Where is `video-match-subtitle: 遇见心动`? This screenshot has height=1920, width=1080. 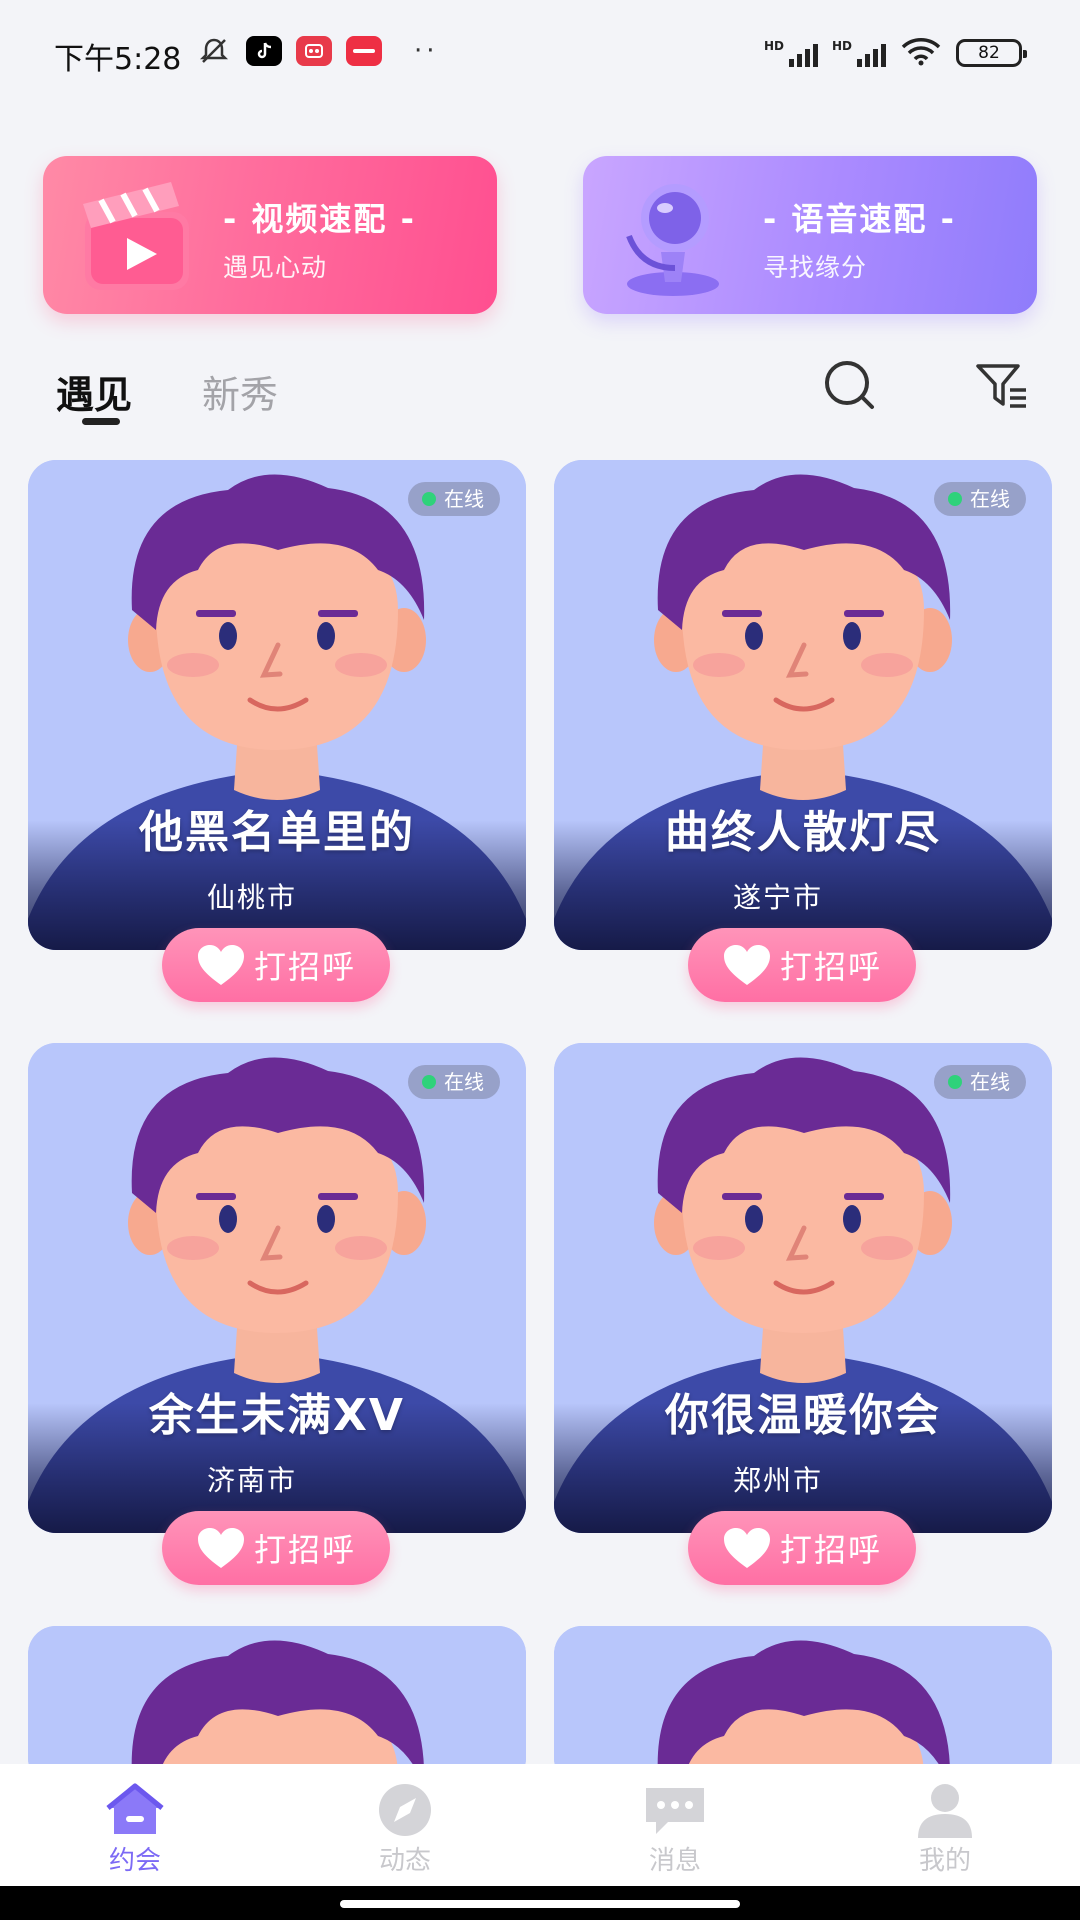
video-match-subtitle: 遇见心动 is located at coordinates (275, 267).